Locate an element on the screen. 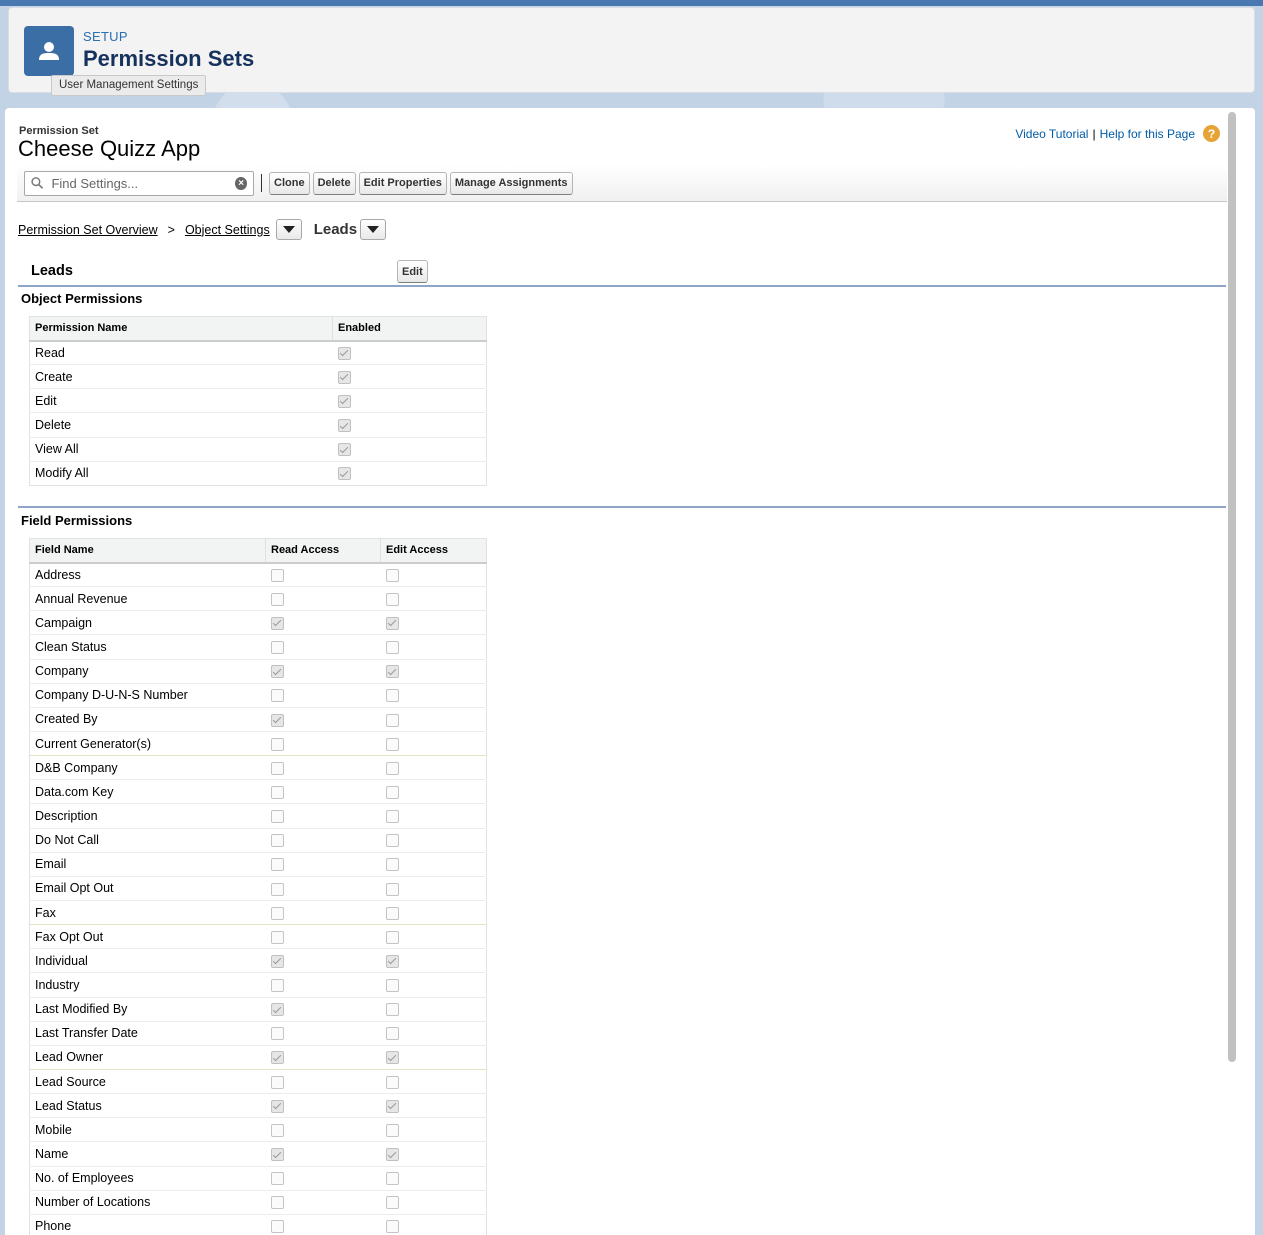 The image size is (1263, 1235). field-name: Created By is located at coordinates (147, 719).